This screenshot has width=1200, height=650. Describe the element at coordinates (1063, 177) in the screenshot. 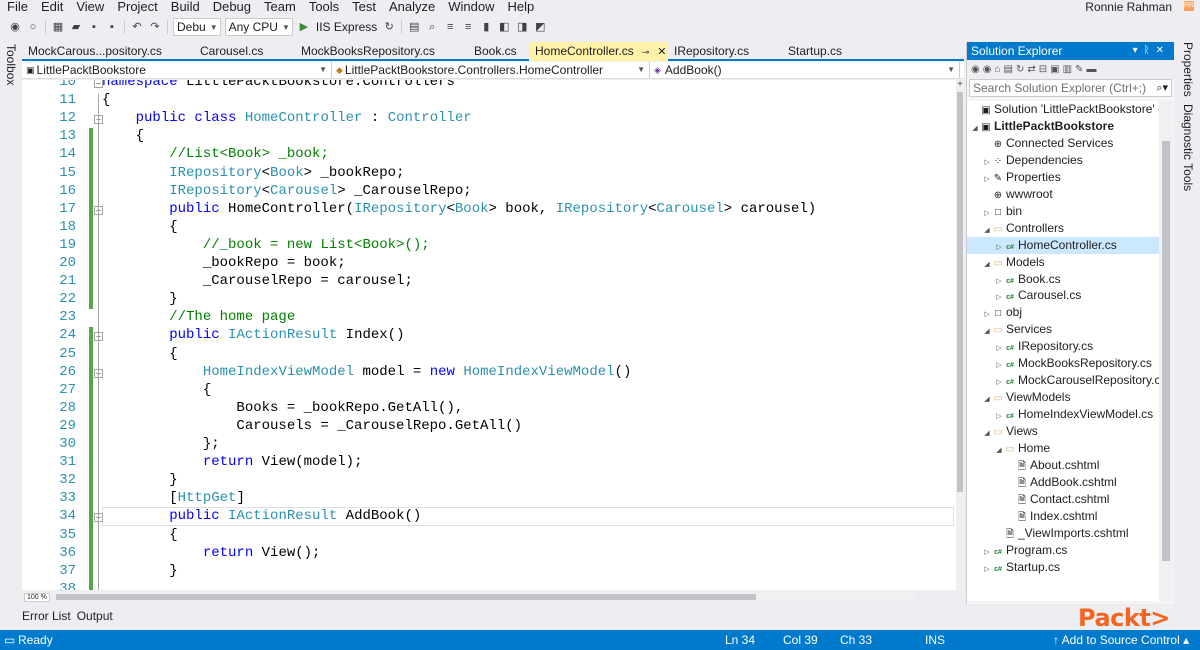

I see `tree-item: ▷ ✎ Properties` at that location.